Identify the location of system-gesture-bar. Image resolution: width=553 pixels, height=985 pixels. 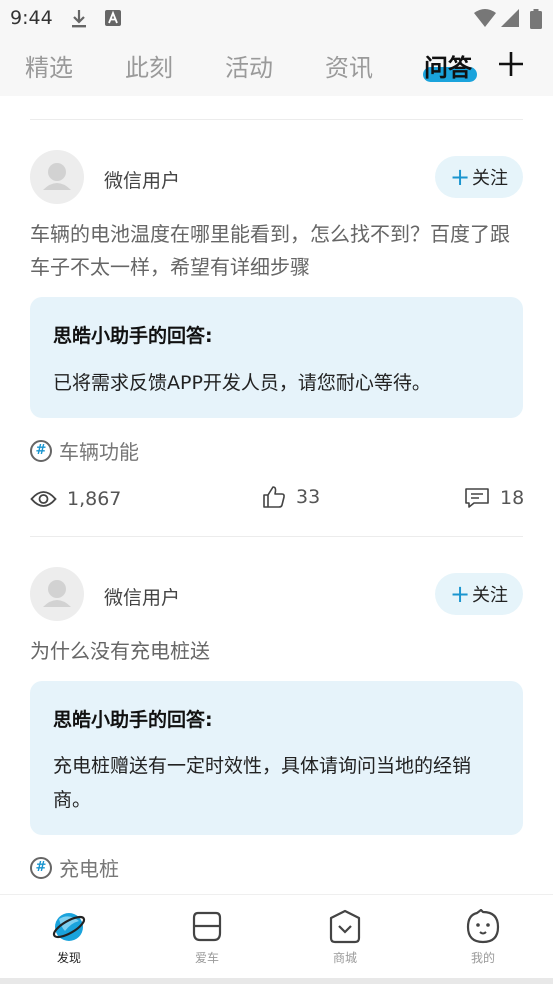
(276, 981).